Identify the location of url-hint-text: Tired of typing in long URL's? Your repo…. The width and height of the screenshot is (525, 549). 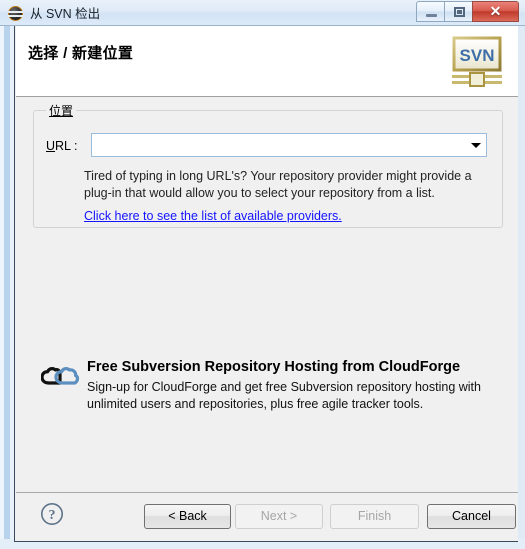
(278, 184).